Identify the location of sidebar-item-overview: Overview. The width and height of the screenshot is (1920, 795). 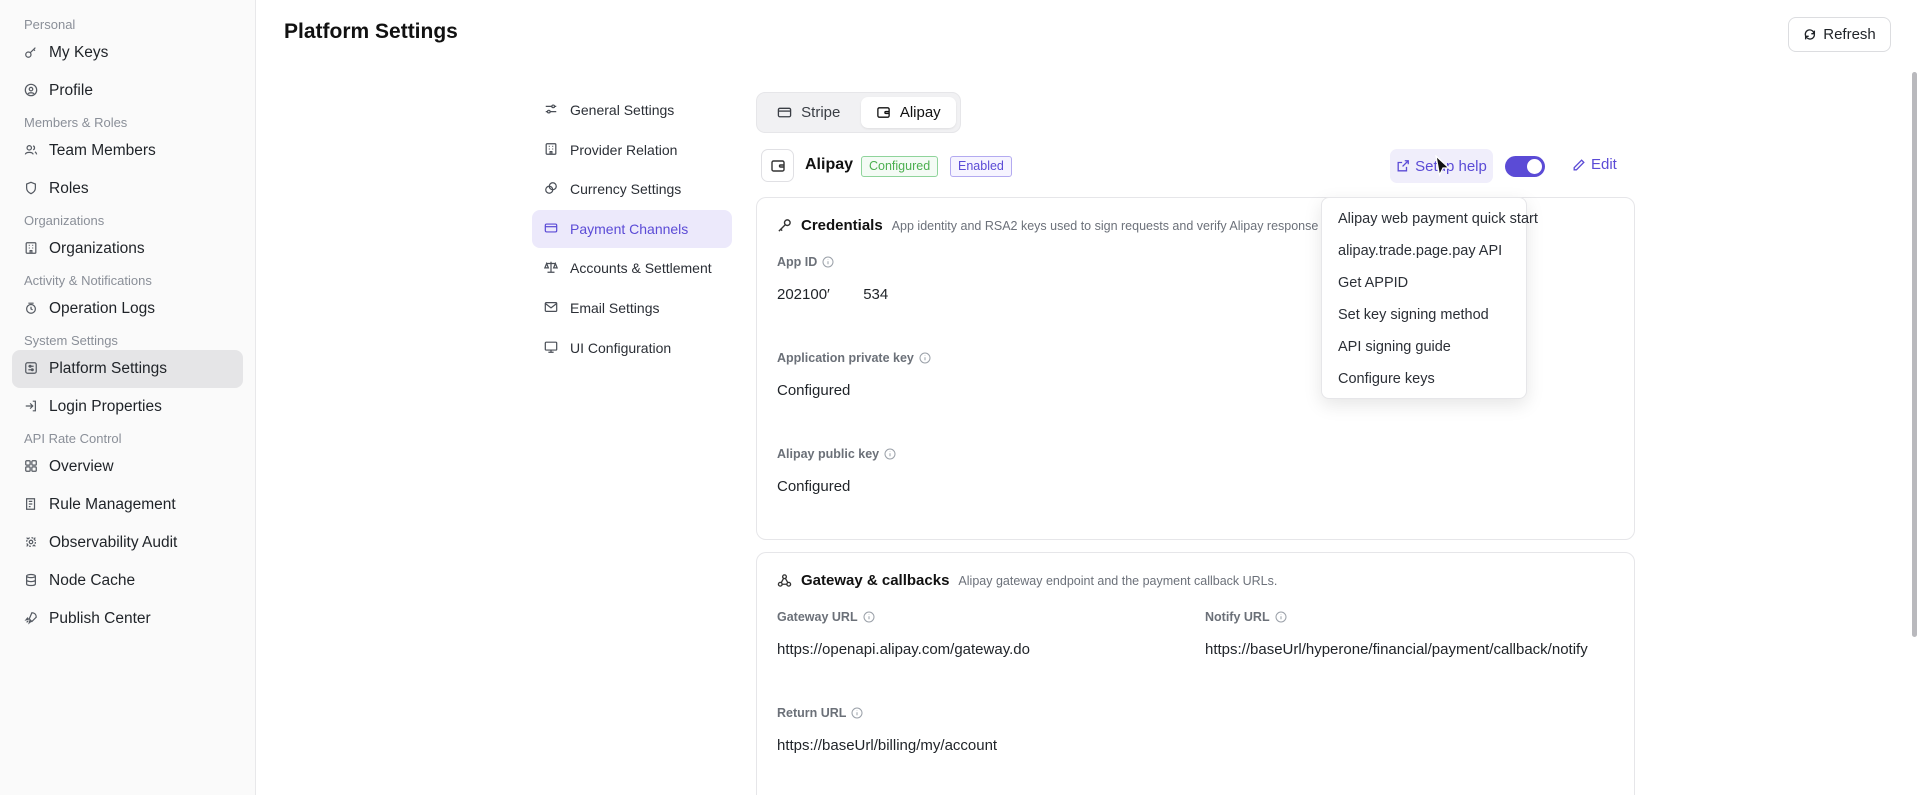
(127, 467).